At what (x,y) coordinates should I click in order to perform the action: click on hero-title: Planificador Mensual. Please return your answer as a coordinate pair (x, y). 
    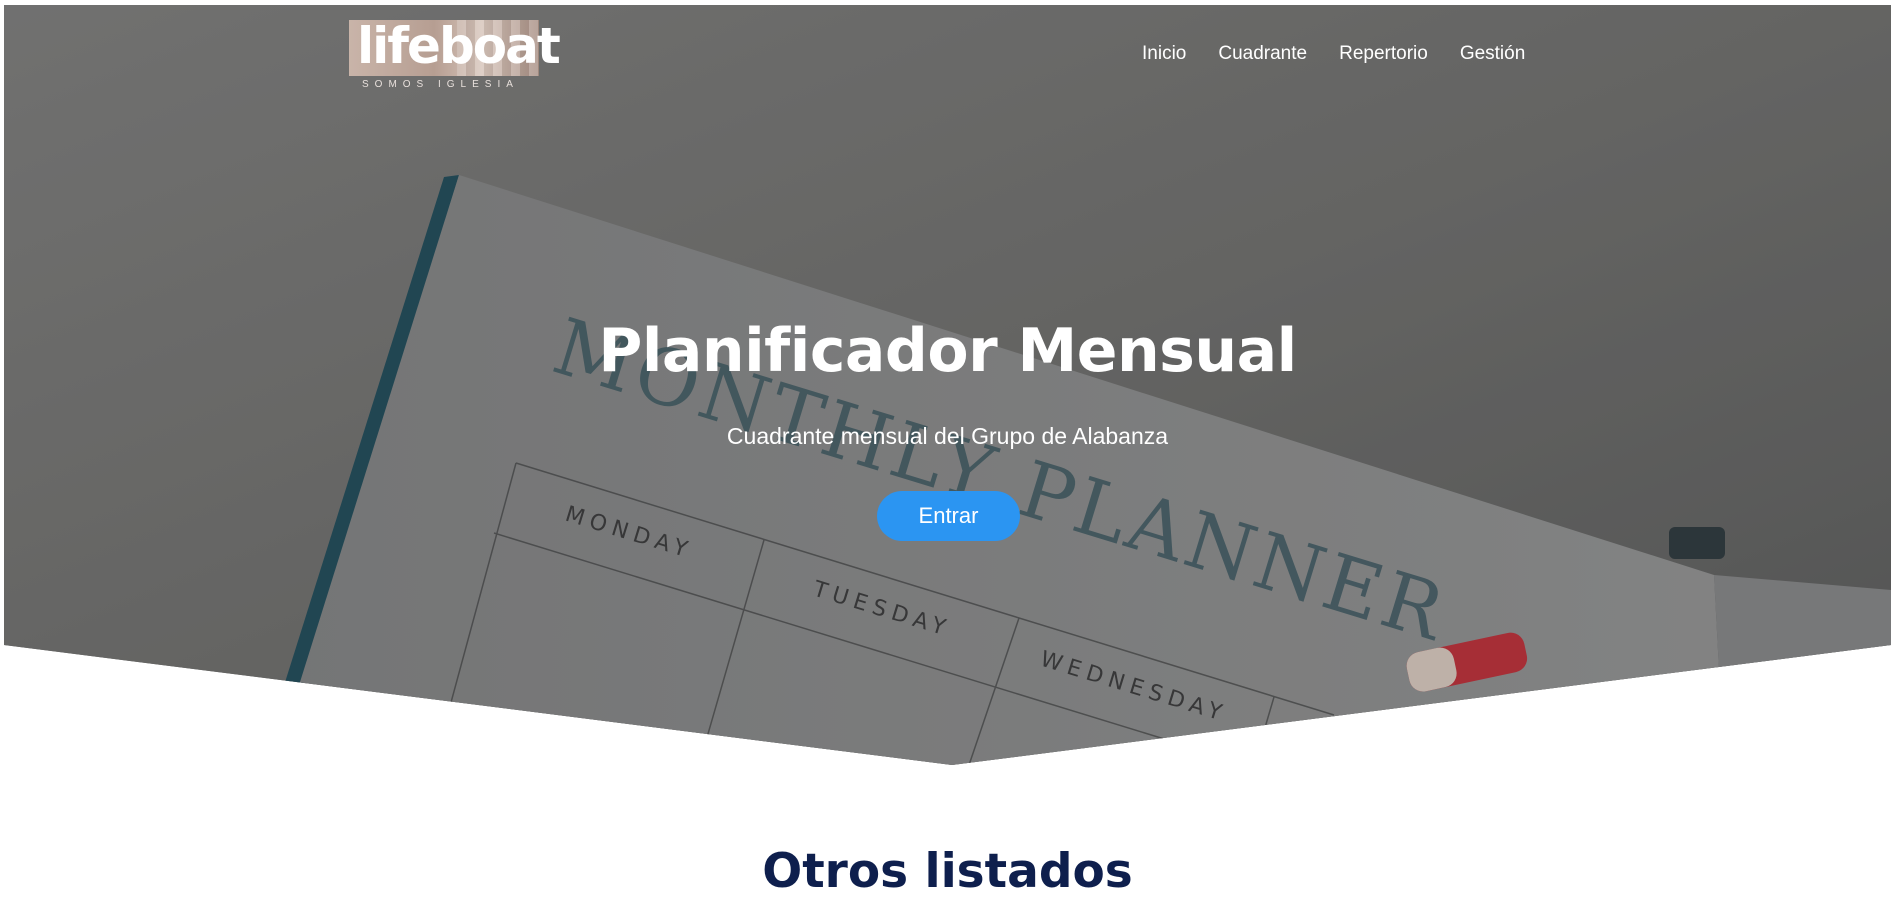
    Looking at the image, I should click on (947, 351).